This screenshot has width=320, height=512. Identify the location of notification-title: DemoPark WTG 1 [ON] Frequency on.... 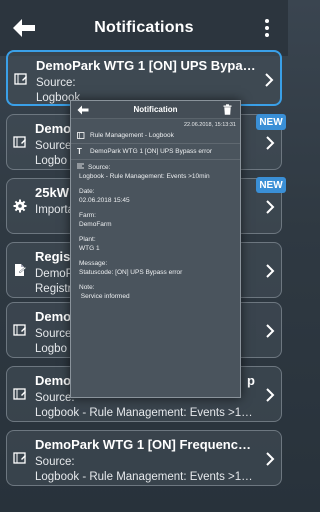
(146, 444).